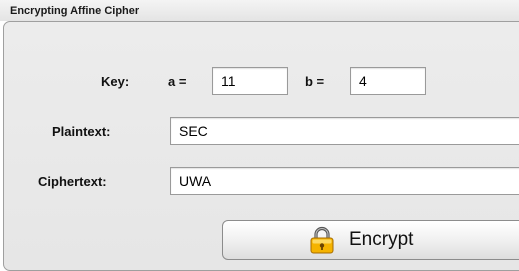  What do you see at coordinates (315, 81) in the screenshot?
I see `b-label: b =` at bounding box center [315, 81].